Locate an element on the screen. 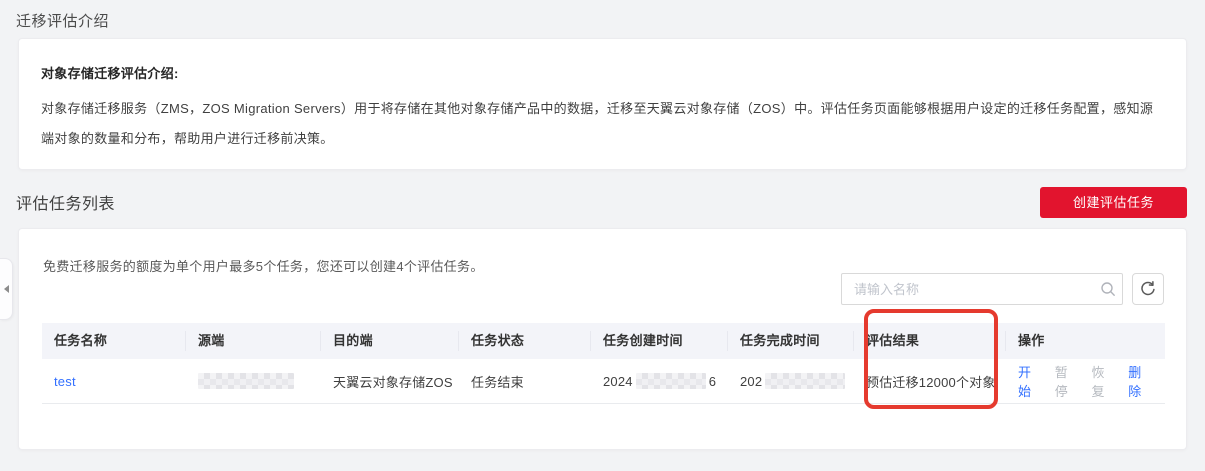 This screenshot has width=1205, height=471. col-source: 源端 is located at coordinates (253, 341).